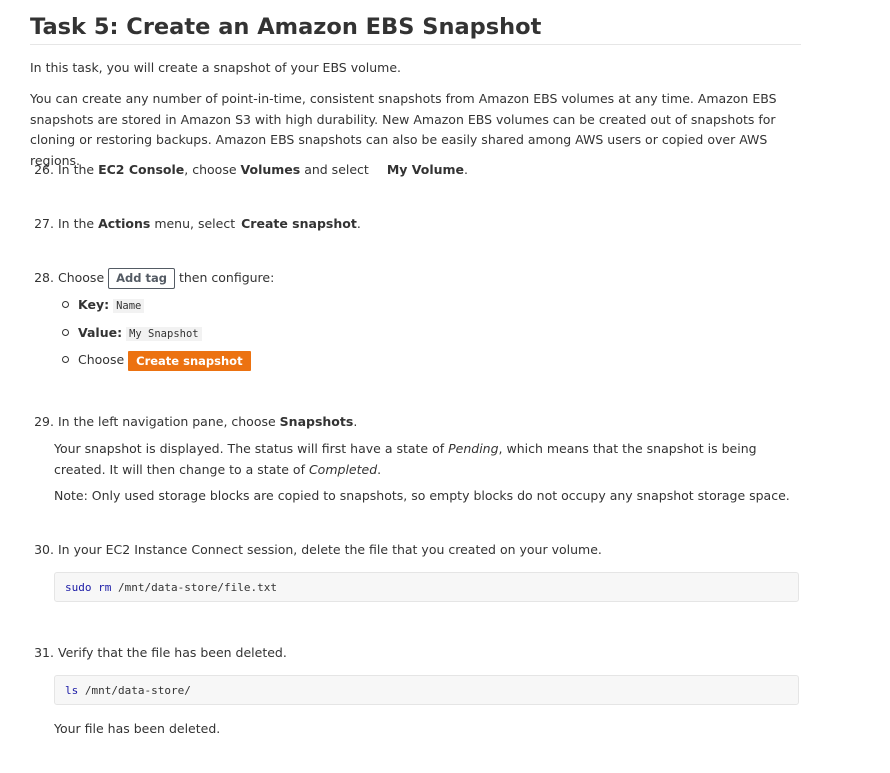 Image resolution: width=890 pixels, height=773 pixels. I want to click on step-number: 26., so click(44, 169).